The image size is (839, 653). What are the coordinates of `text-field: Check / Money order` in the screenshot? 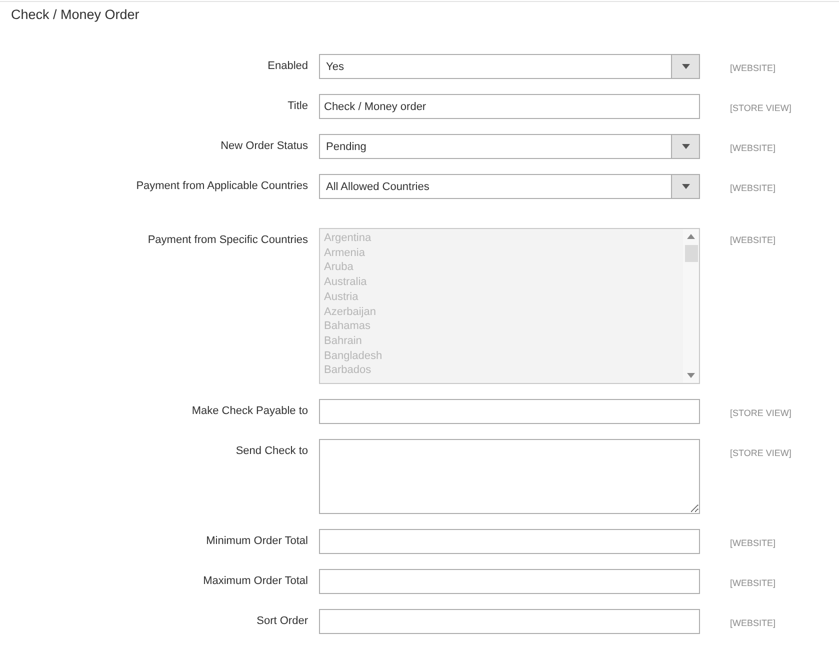 It's located at (509, 106).